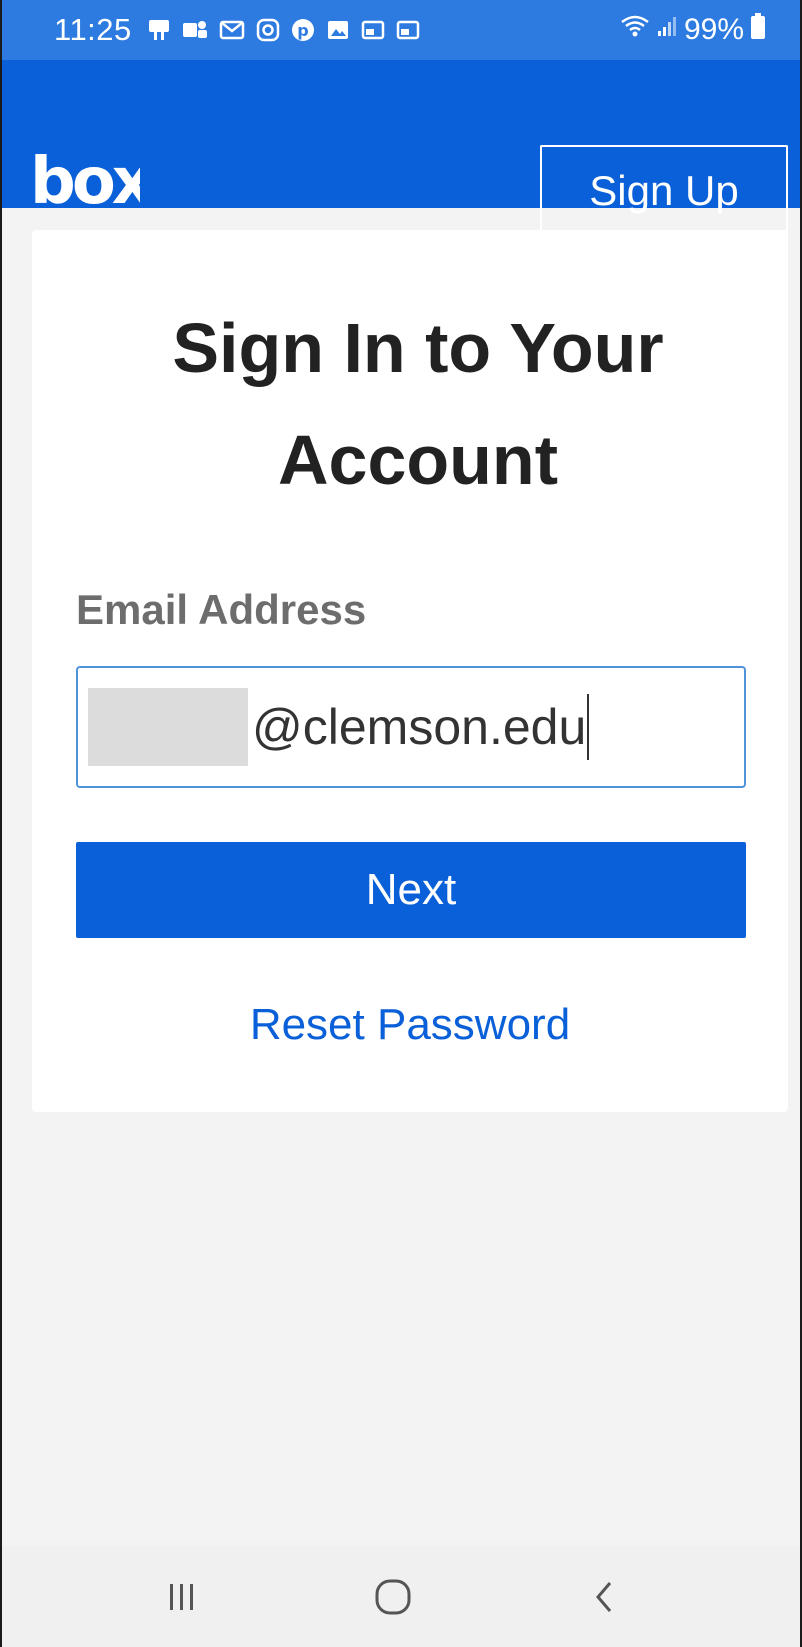 Image resolution: width=802 pixels, height=1647 pixels. What do you see at coordinates (588, 727) in the screenshot?
I see `text-caret` at bounding box center [588, 727].